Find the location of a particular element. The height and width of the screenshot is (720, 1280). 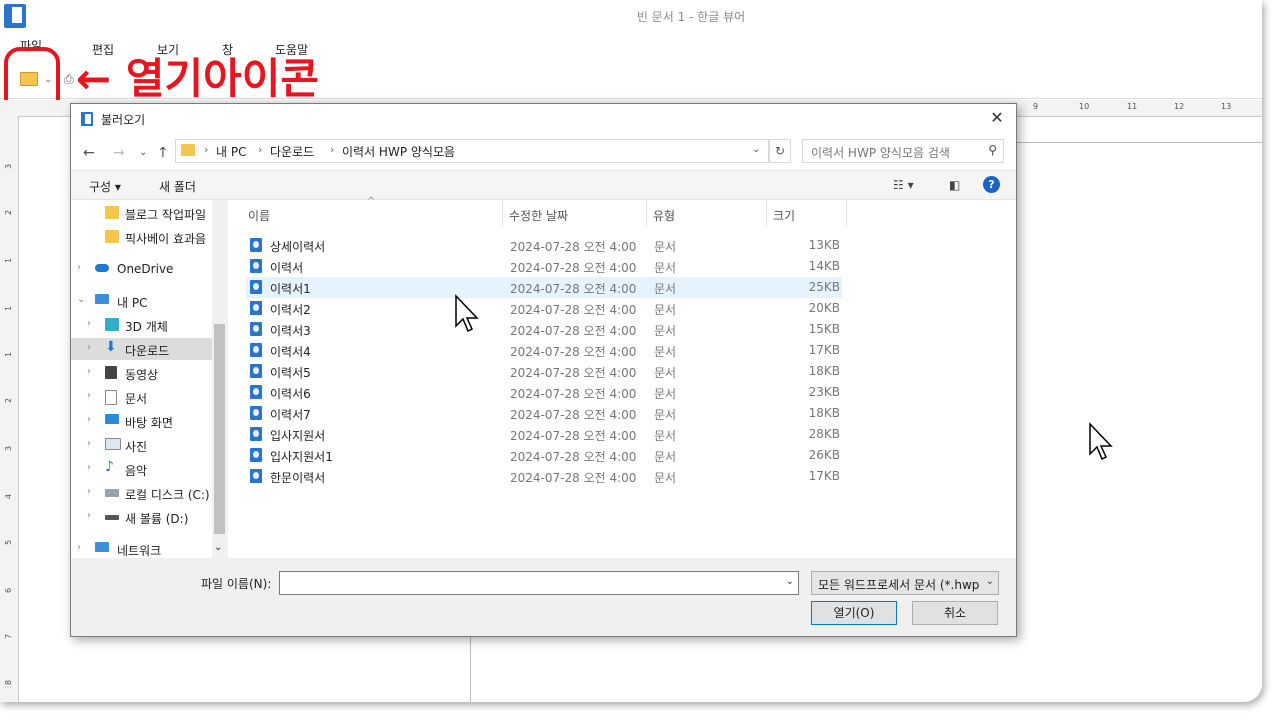

view-options-icon: ☷ ▾ is located at coordinates (903, 185).